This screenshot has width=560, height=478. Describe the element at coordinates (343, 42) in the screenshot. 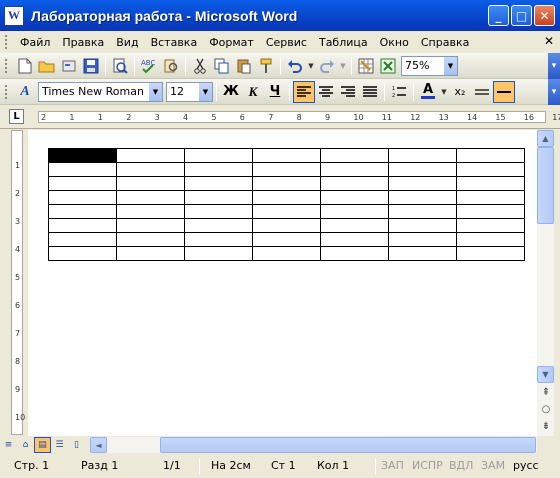

I see `menu-table: Таблица` at that location.